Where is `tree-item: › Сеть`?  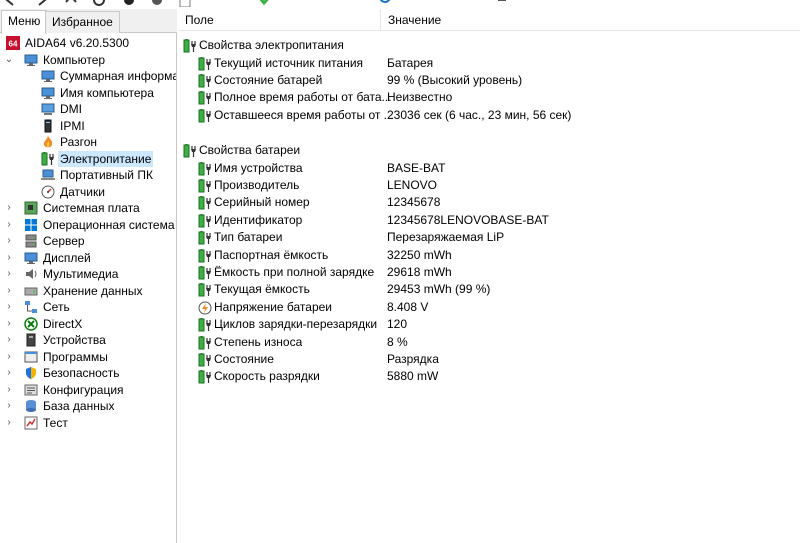
tree-item: › Сеть is located at coordinates (88, 307).